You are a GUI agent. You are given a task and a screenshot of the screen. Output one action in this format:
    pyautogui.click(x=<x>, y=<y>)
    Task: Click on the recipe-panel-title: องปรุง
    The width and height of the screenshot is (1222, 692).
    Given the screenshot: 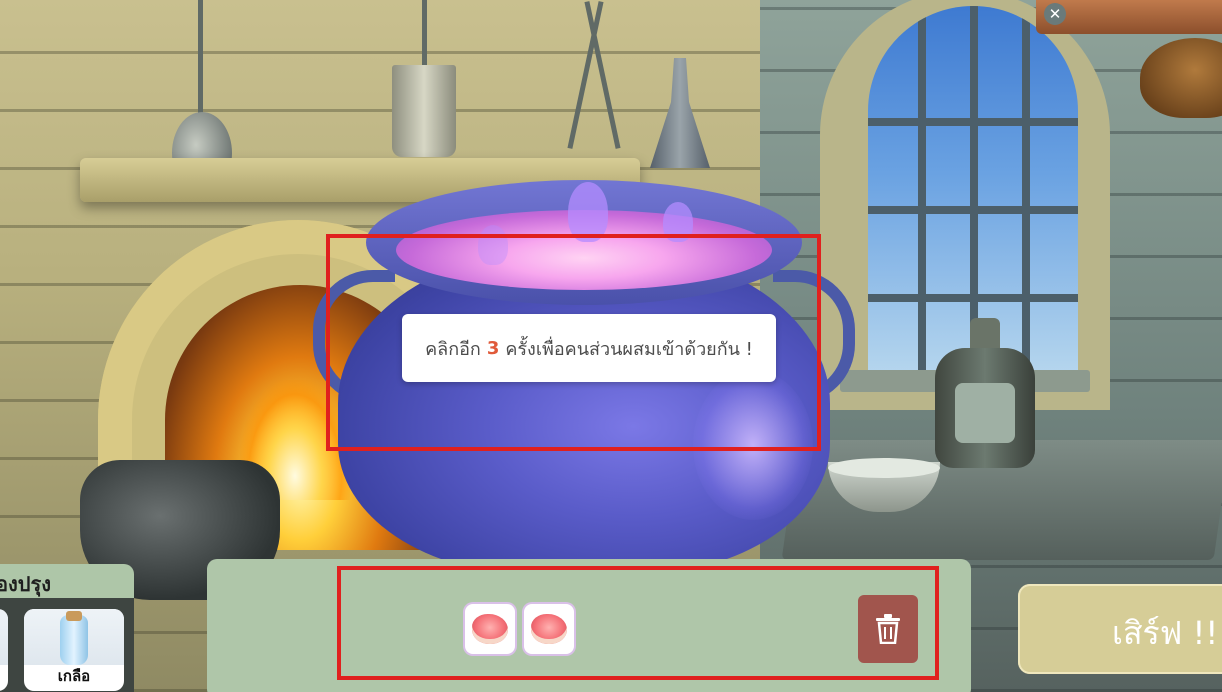 What is the action you would take?
    pyautogui.click(x=25, y=584)
    